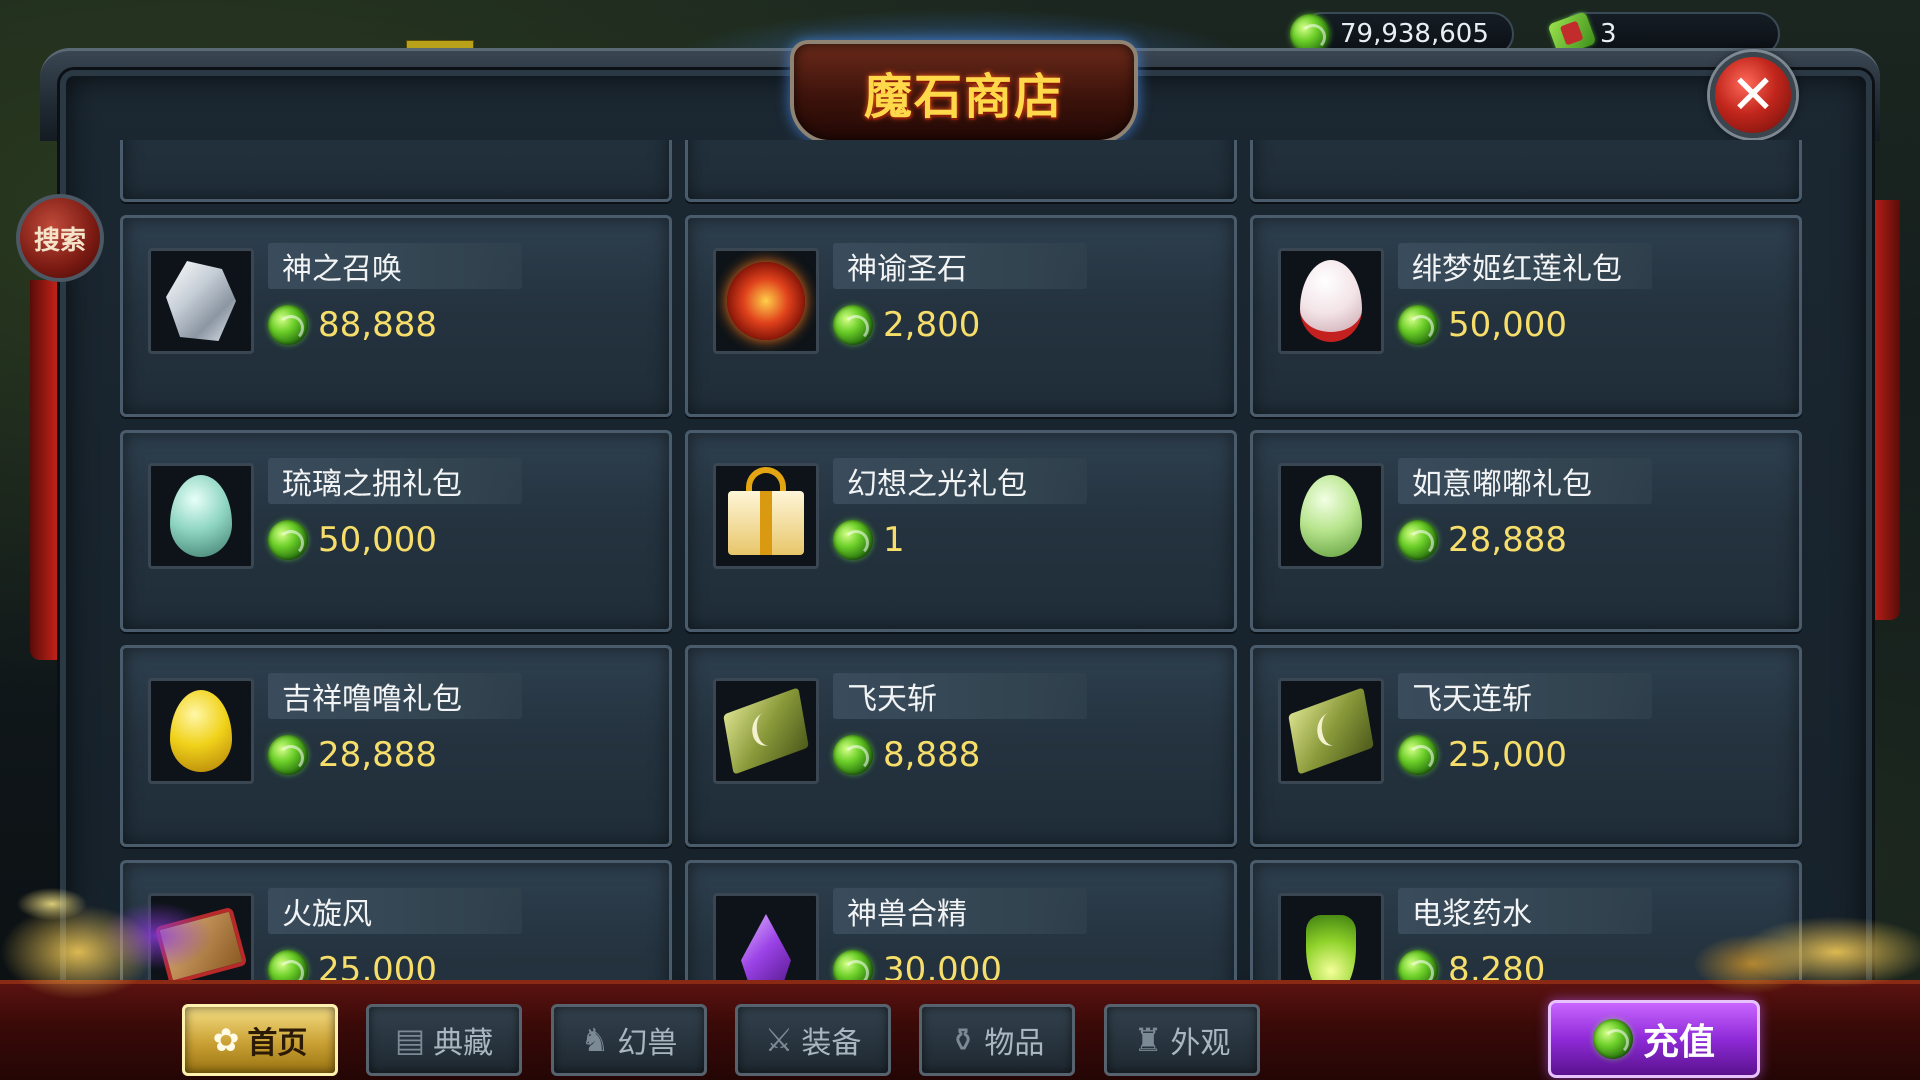 This screenshot has height=1080, width=1920. Describe the element at coordinates (1525, 266) in the screenshot. I see `item-name: 绯梦姬红莲礼包` at that location.